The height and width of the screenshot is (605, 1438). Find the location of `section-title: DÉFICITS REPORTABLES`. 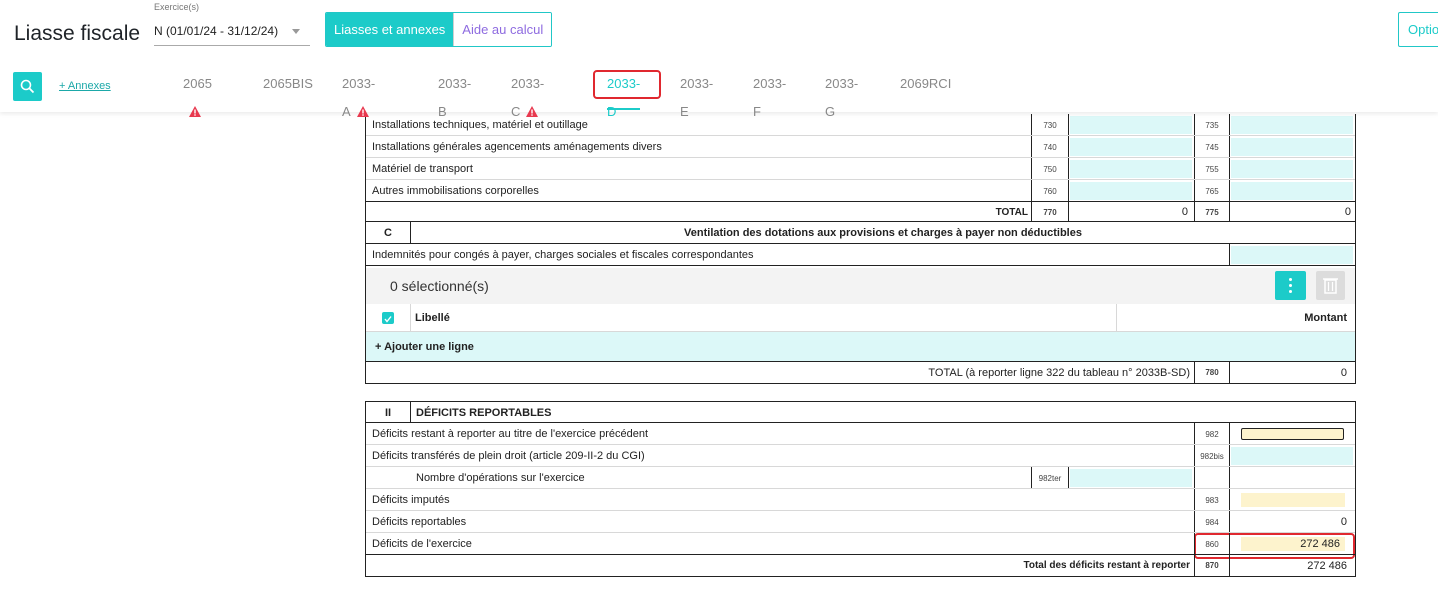

section-title: DÉFICITS REPORTABLES is located at coordinates (484, 412).